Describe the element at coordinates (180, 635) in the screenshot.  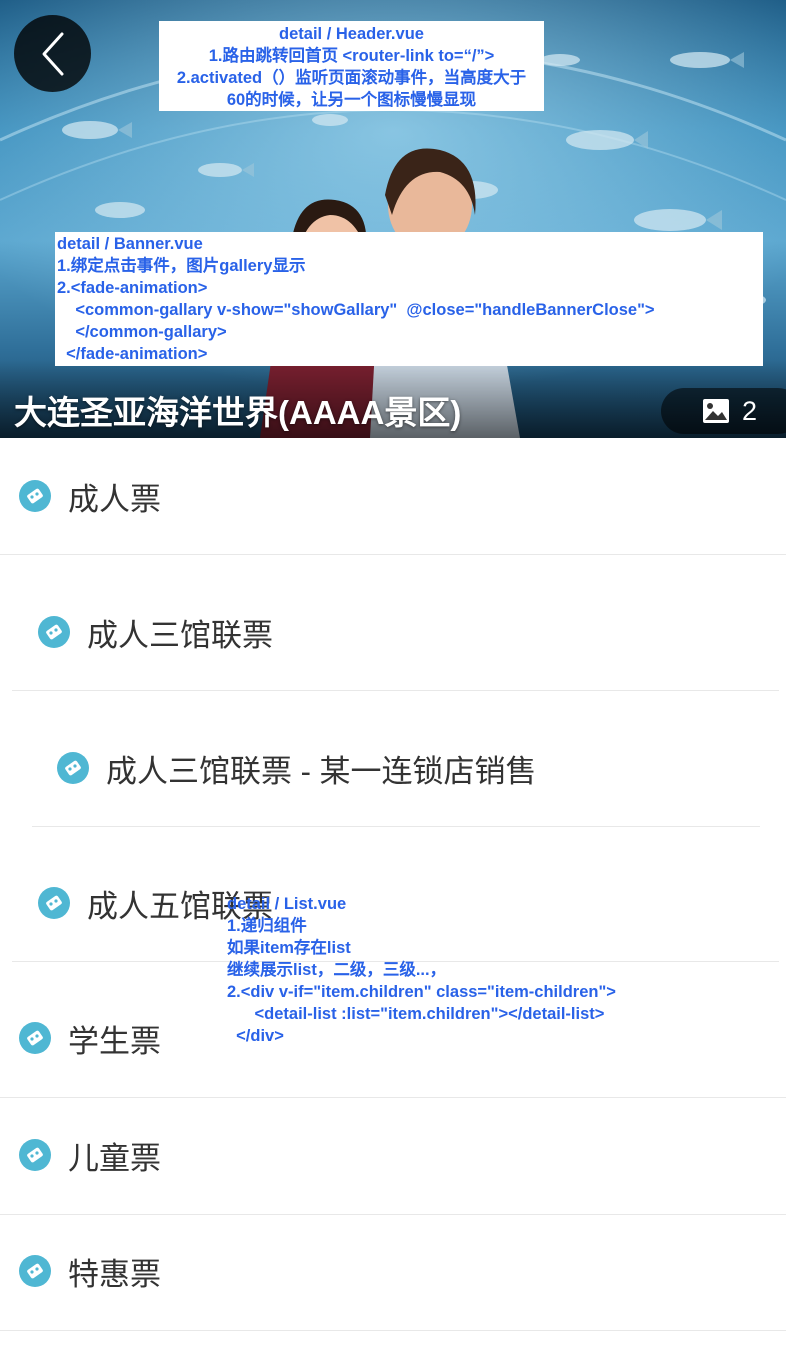
I see `list-item-label: 成人三馆联票` at that location.